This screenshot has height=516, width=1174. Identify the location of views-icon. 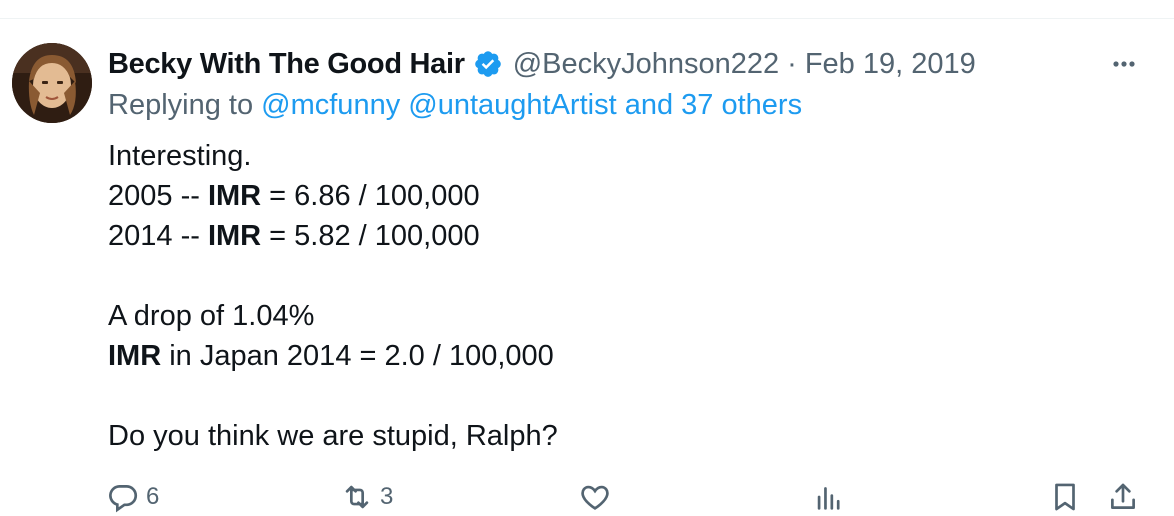
(828, 498).